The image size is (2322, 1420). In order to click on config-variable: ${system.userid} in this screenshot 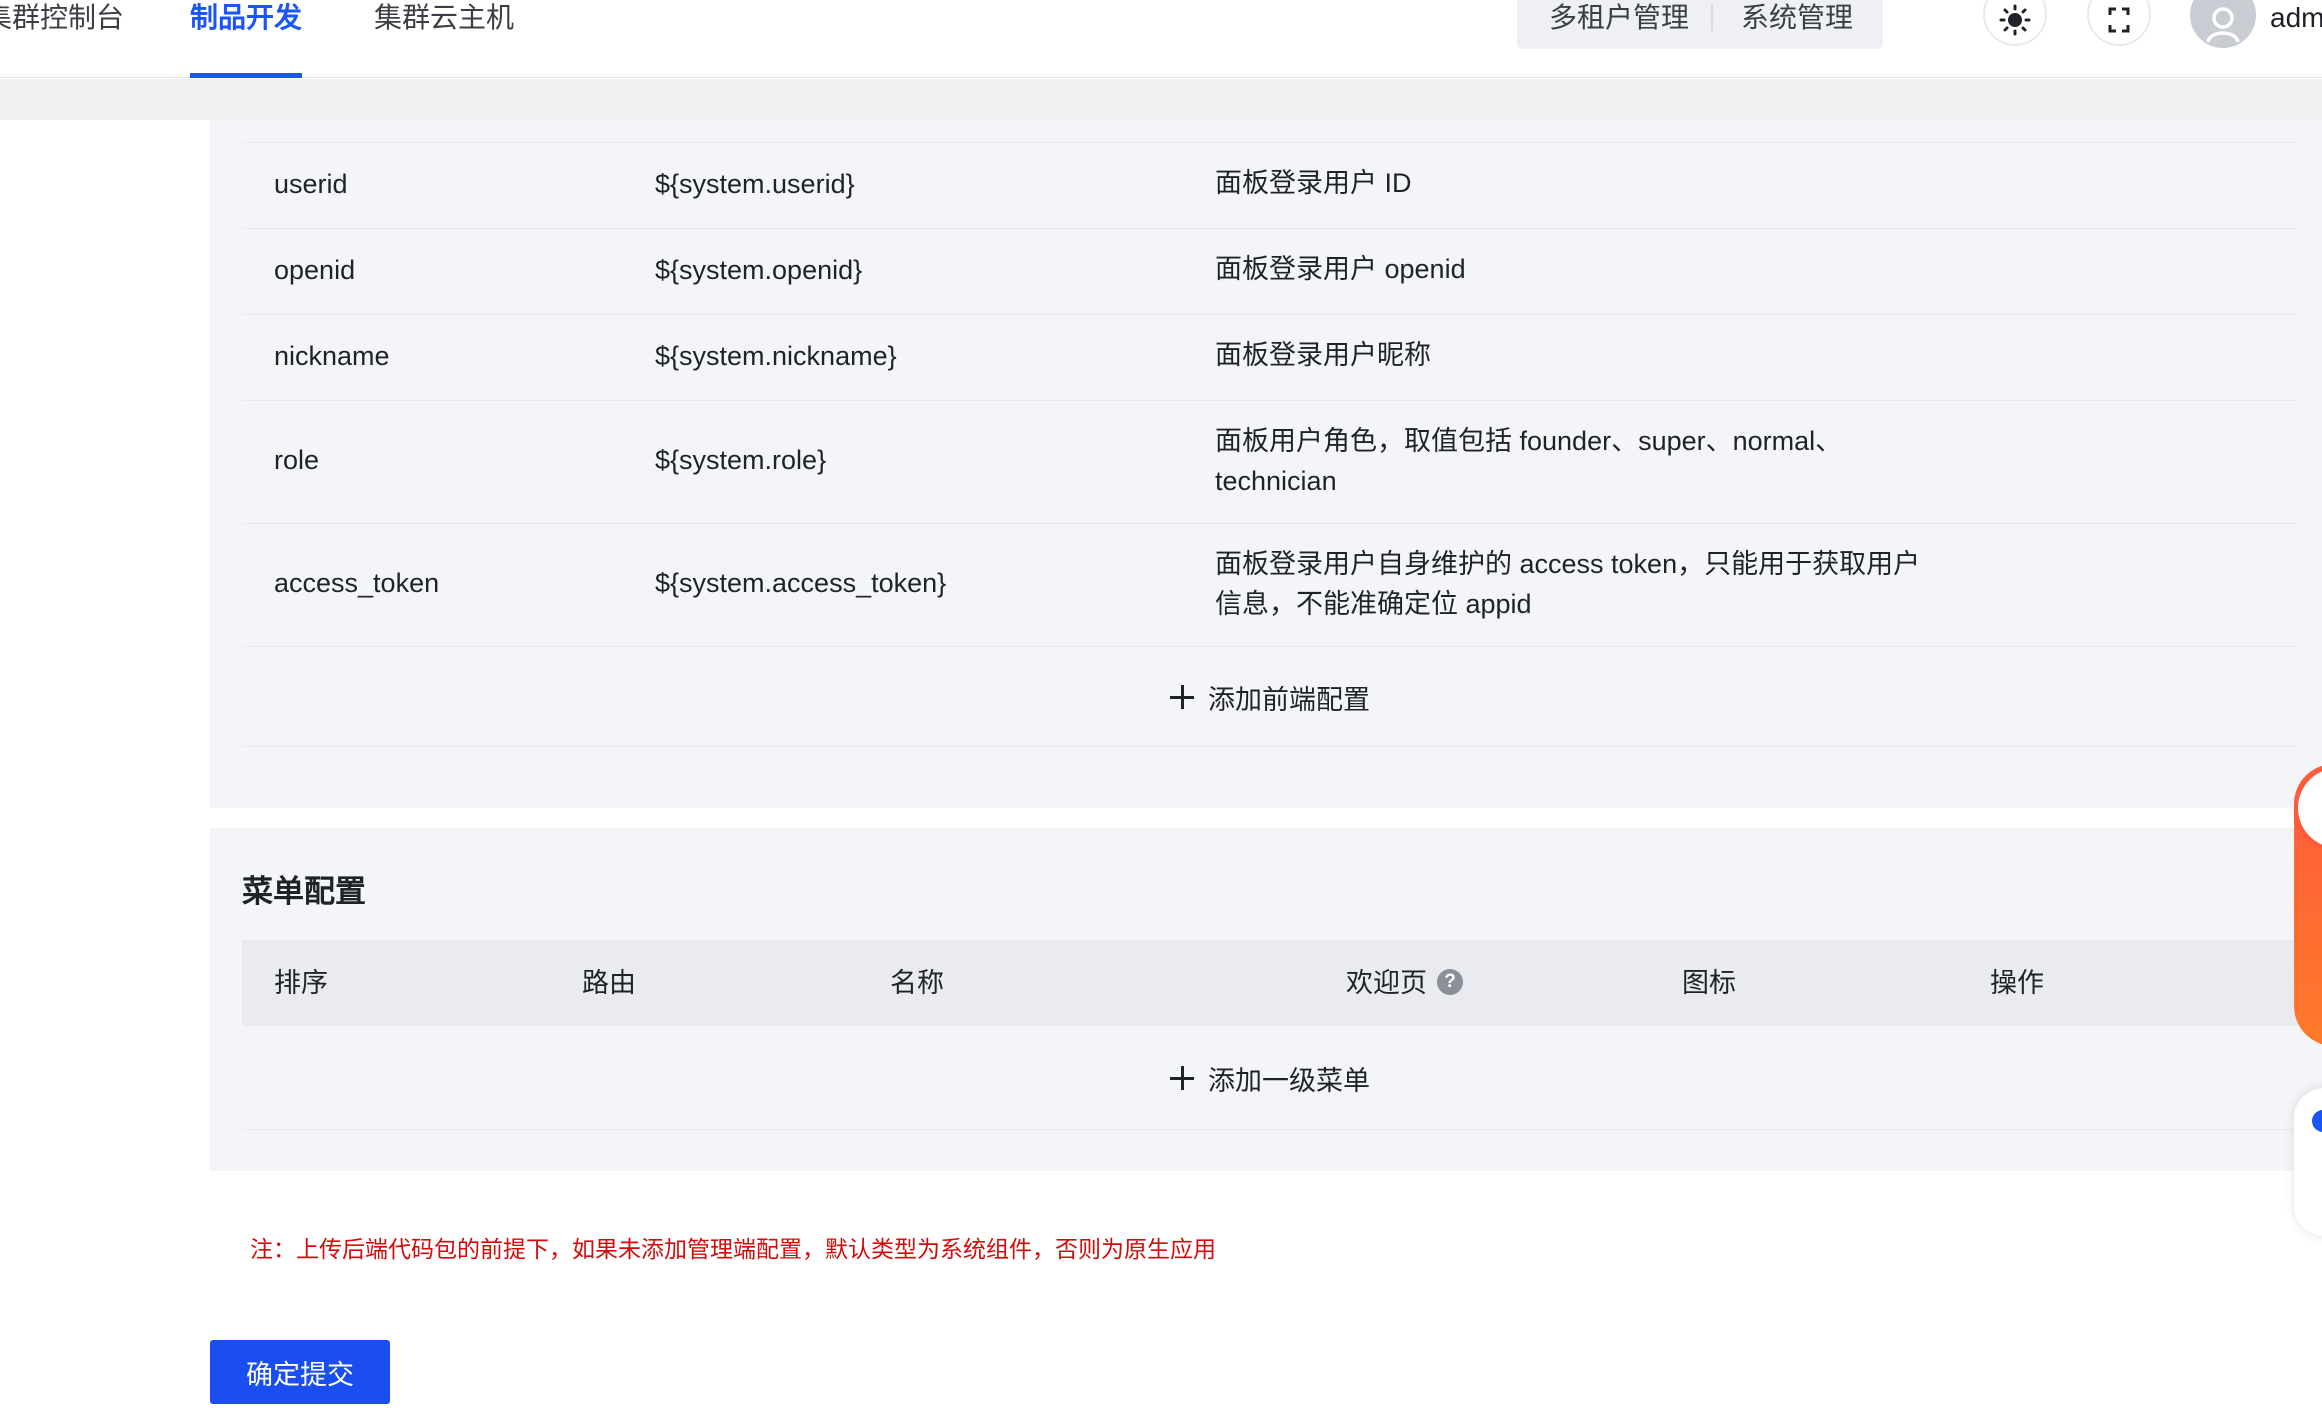, I will do `click(755, 184)`.